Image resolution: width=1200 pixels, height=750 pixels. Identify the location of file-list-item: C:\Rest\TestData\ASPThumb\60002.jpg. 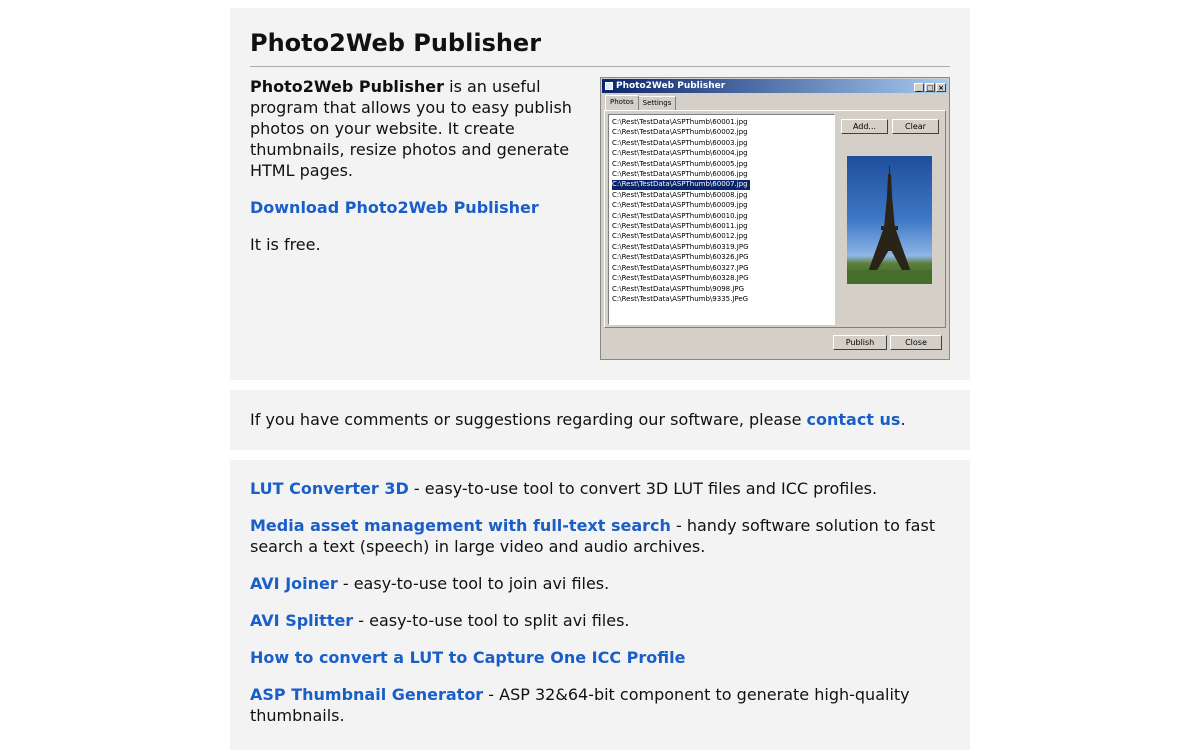
(722, 132).